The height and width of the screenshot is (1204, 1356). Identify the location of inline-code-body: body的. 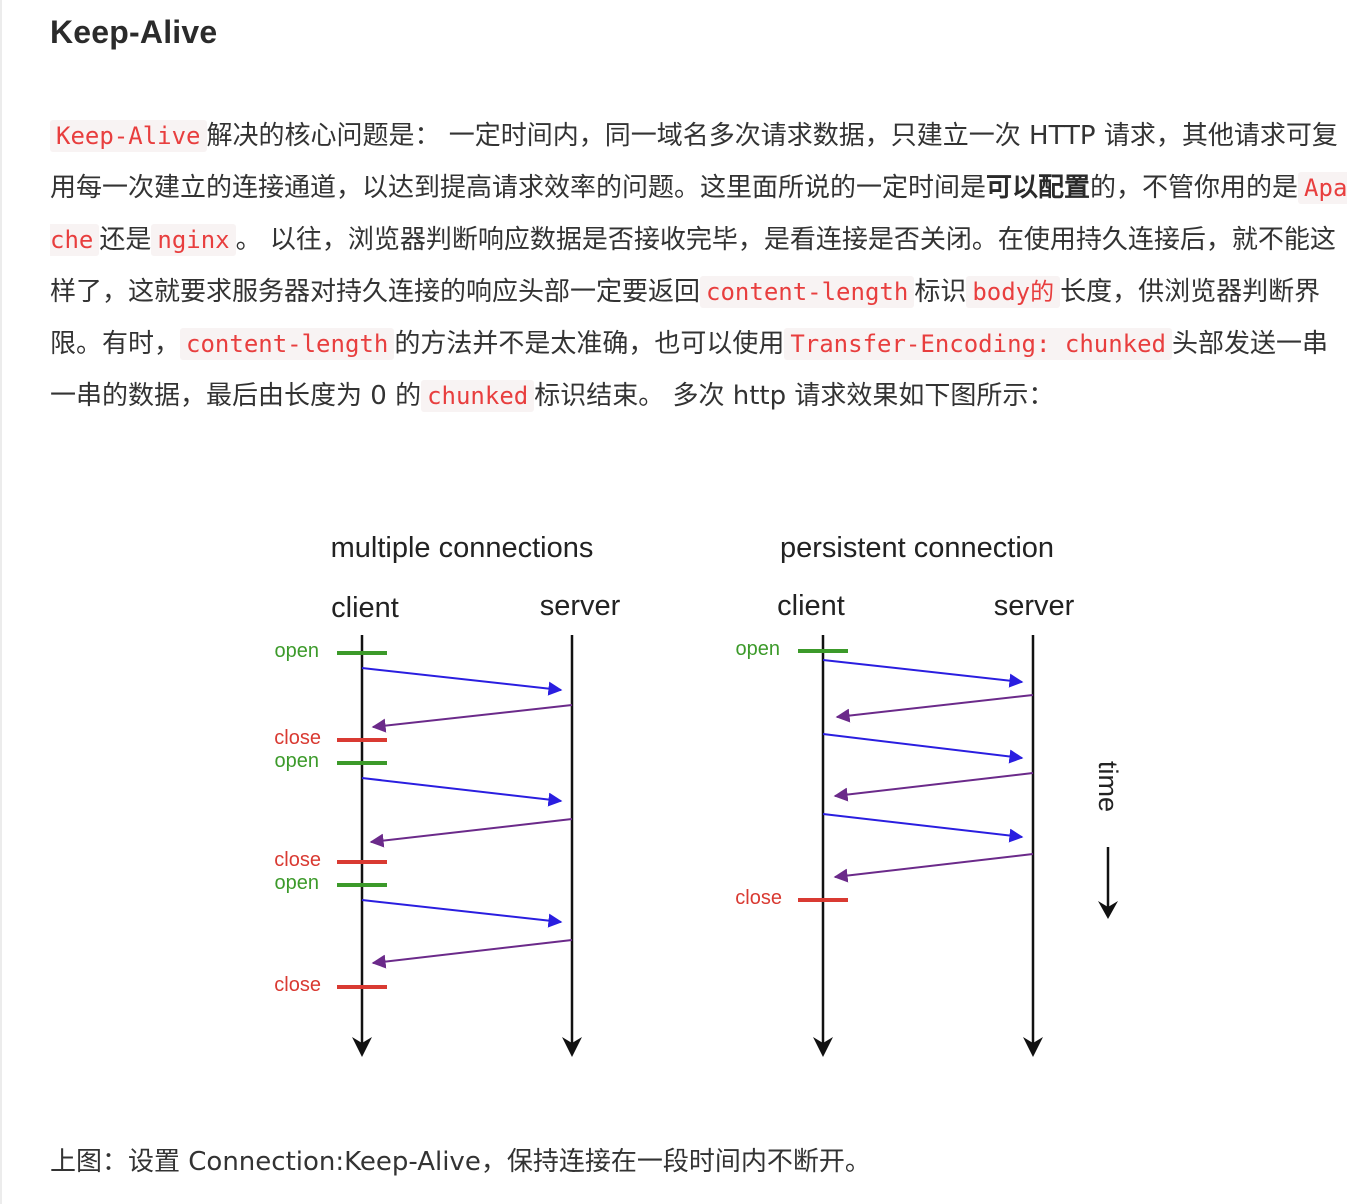
(1013, 292).